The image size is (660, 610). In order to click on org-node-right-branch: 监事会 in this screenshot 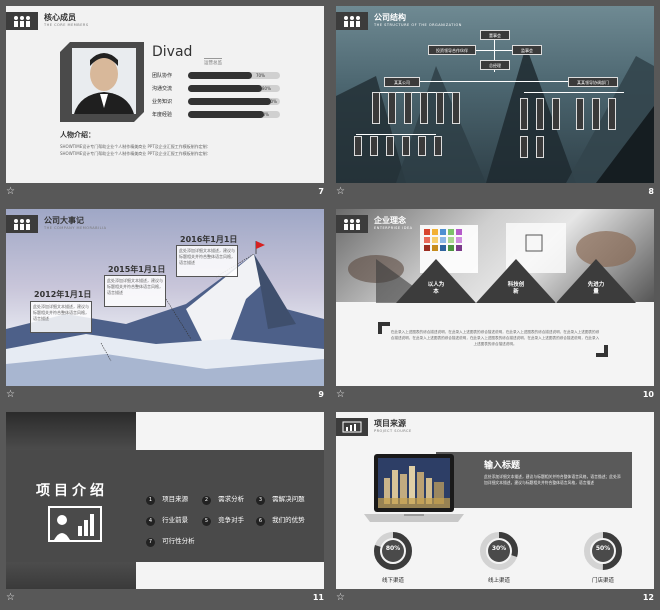, I will do `click(527, 50)`.